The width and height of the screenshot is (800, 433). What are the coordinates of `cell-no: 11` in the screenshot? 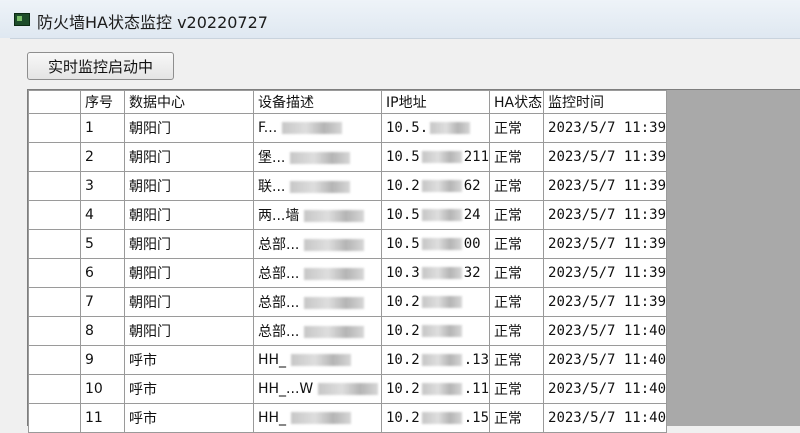 It's located at (102, 418).